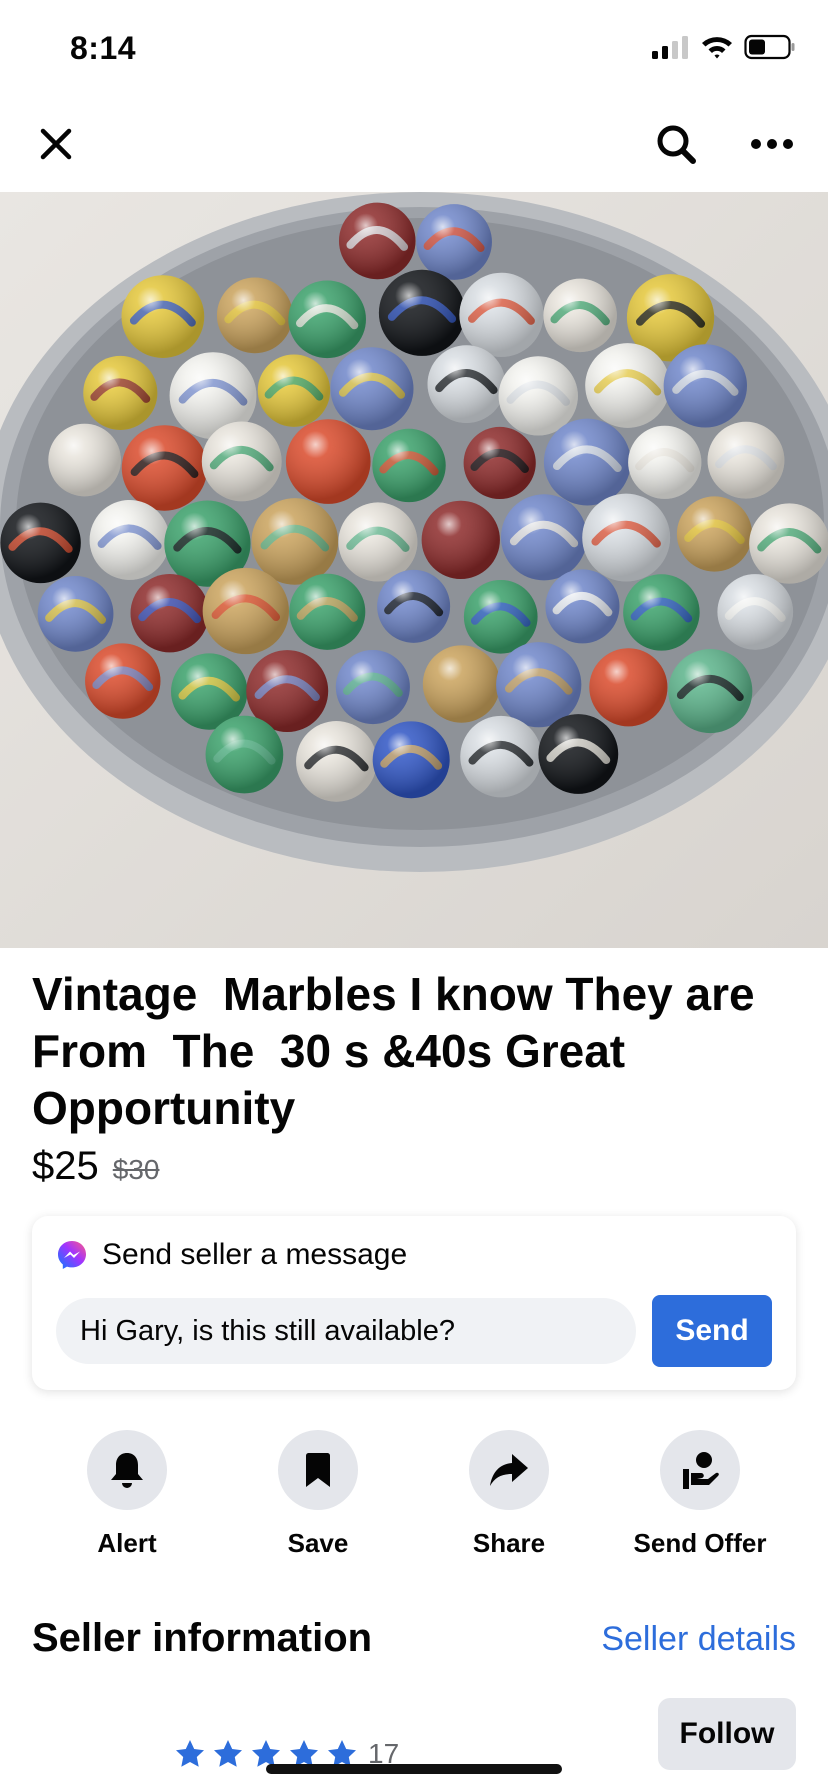 The width and height of the screenshot is (828, 1792). I want to click on message-input, so click(346, 1331).